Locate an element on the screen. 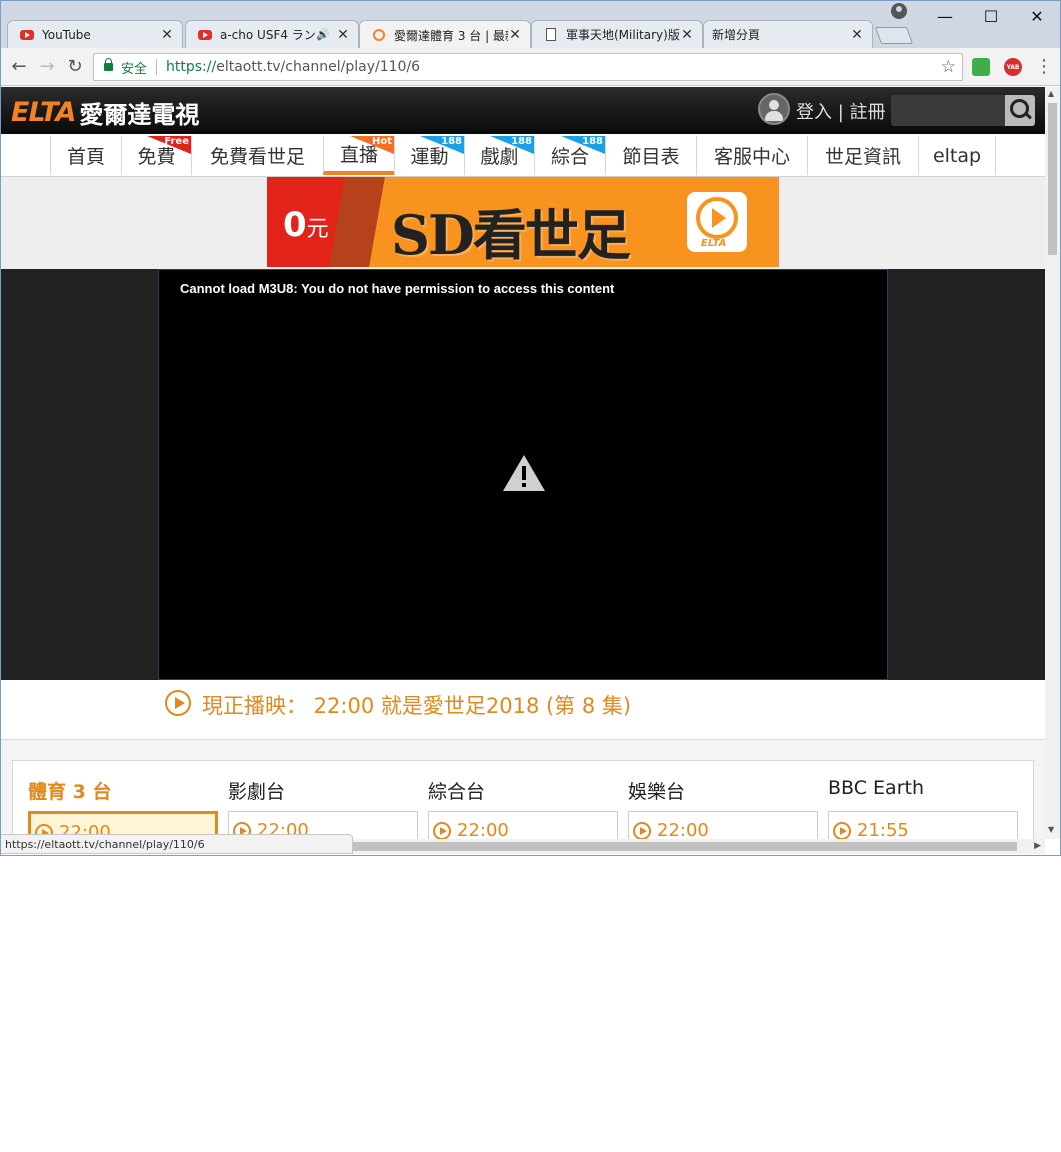  ribbon-badge: Free is located at coordinates (169, 145).